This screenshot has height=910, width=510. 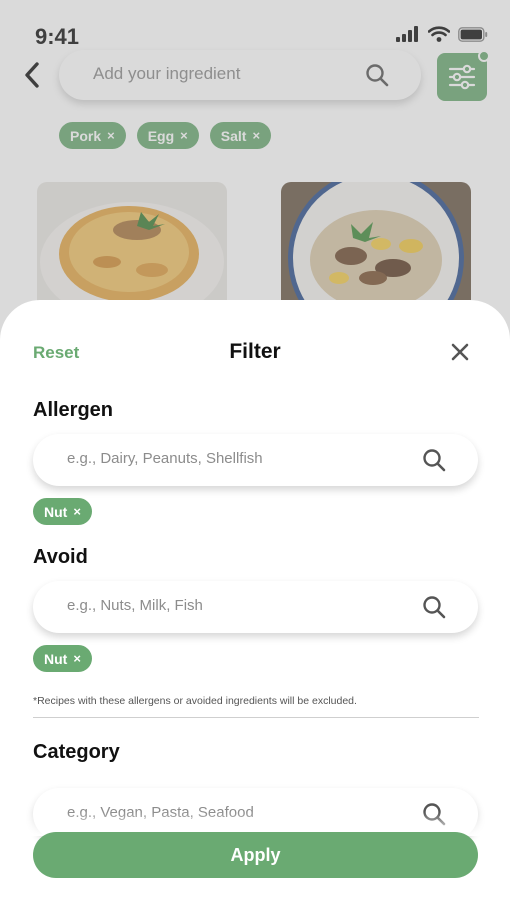 What do you see at coordinates (255, 855) in the screenshot?
I see `apply-button: Apply` at bounding box center [255, 855].